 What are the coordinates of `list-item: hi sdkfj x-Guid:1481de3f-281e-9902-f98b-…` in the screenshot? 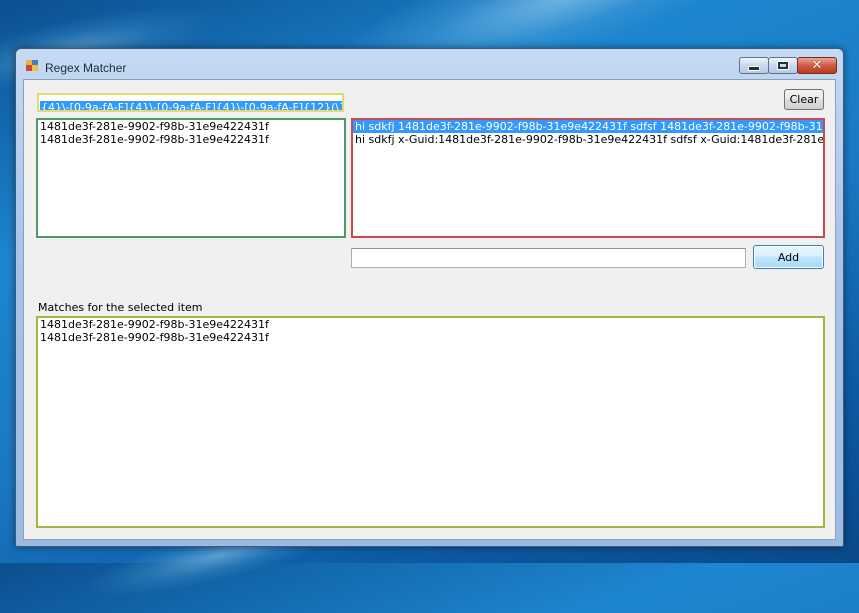 It's located at (588, 139).